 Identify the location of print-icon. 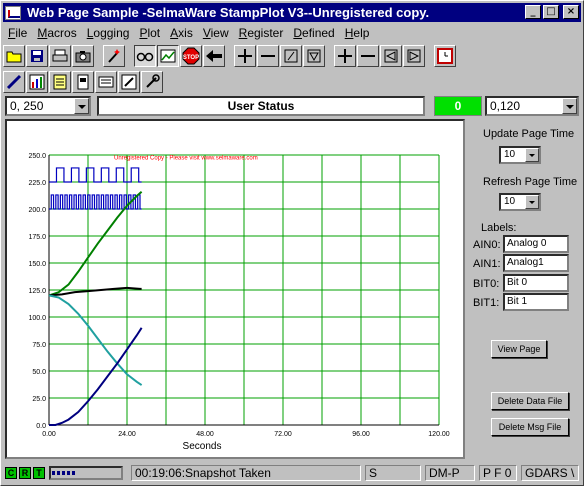
(60, 56).